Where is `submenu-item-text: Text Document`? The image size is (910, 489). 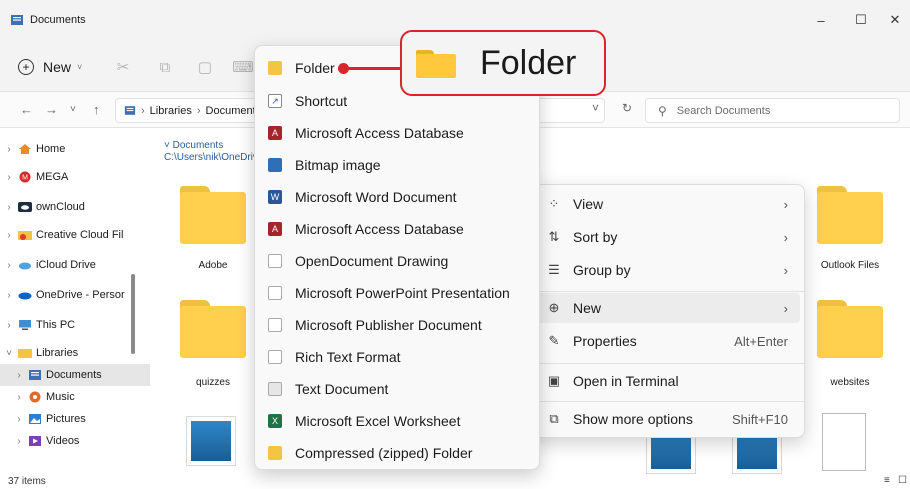 submenu-item-text: Text Document is located at coordinates (398, 389).